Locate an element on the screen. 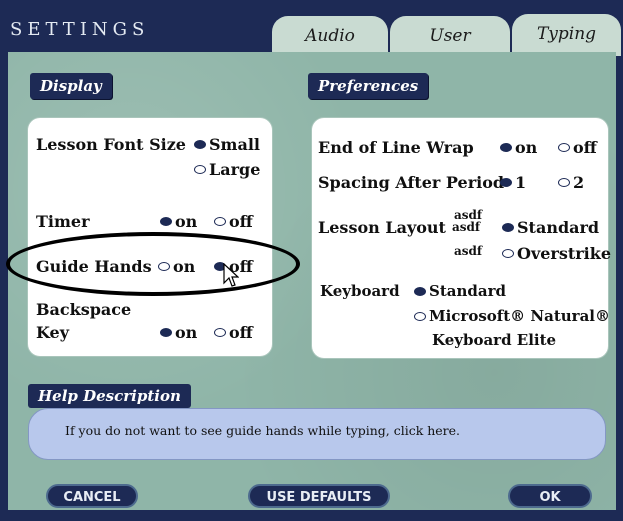  timer-on-radio: on is located at coordinates (178, 221).